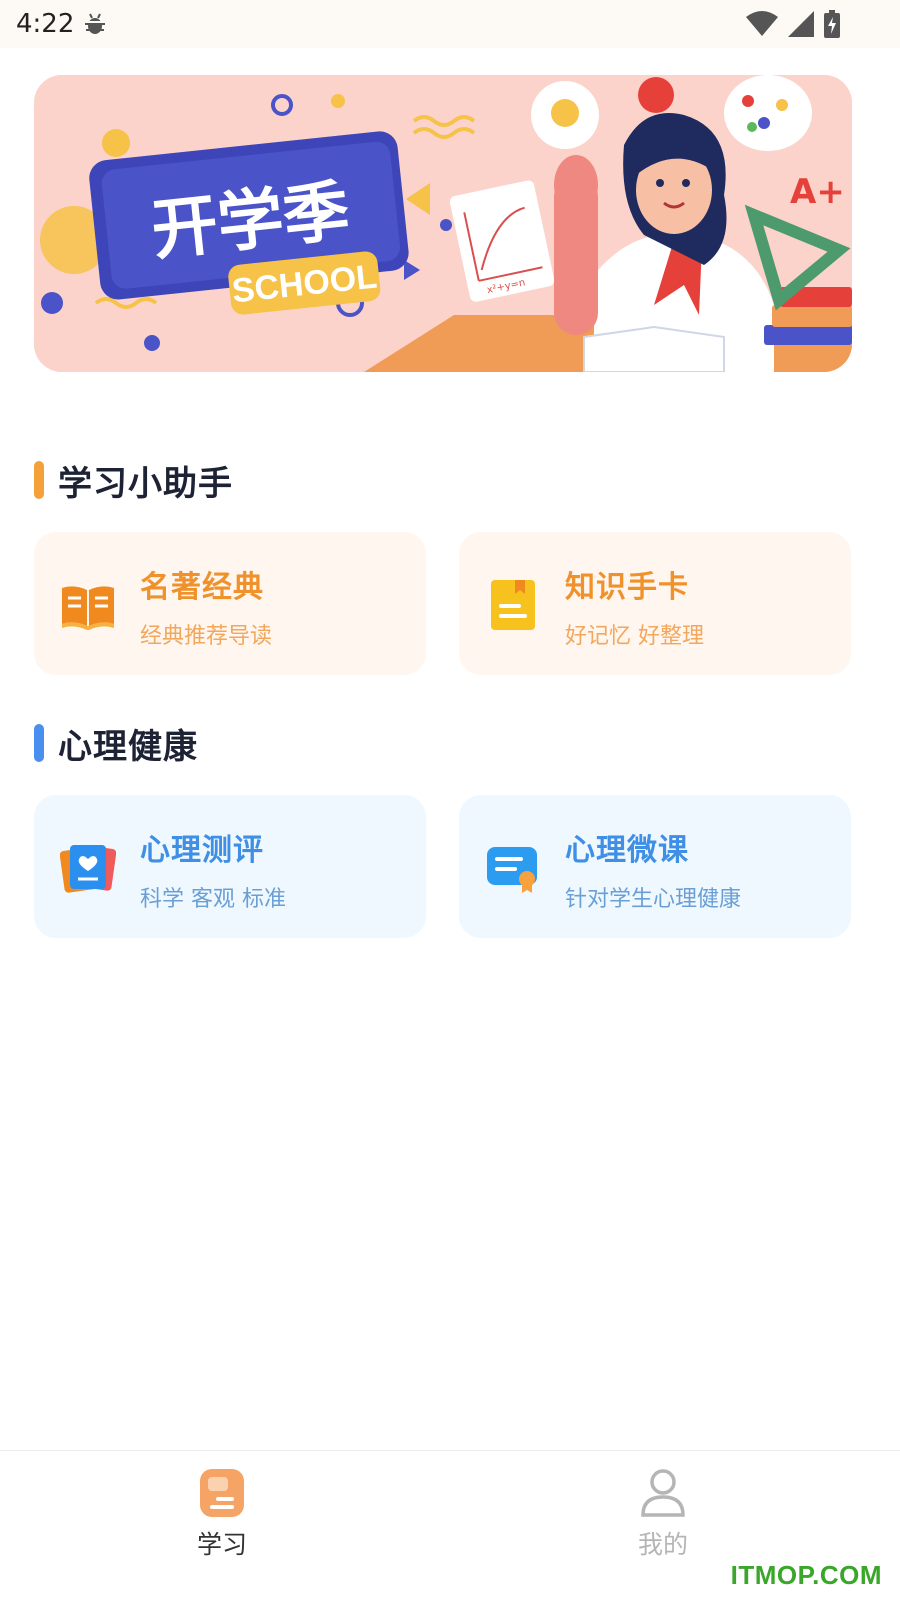  I want to click on profile-icon, so click(663, 1496).